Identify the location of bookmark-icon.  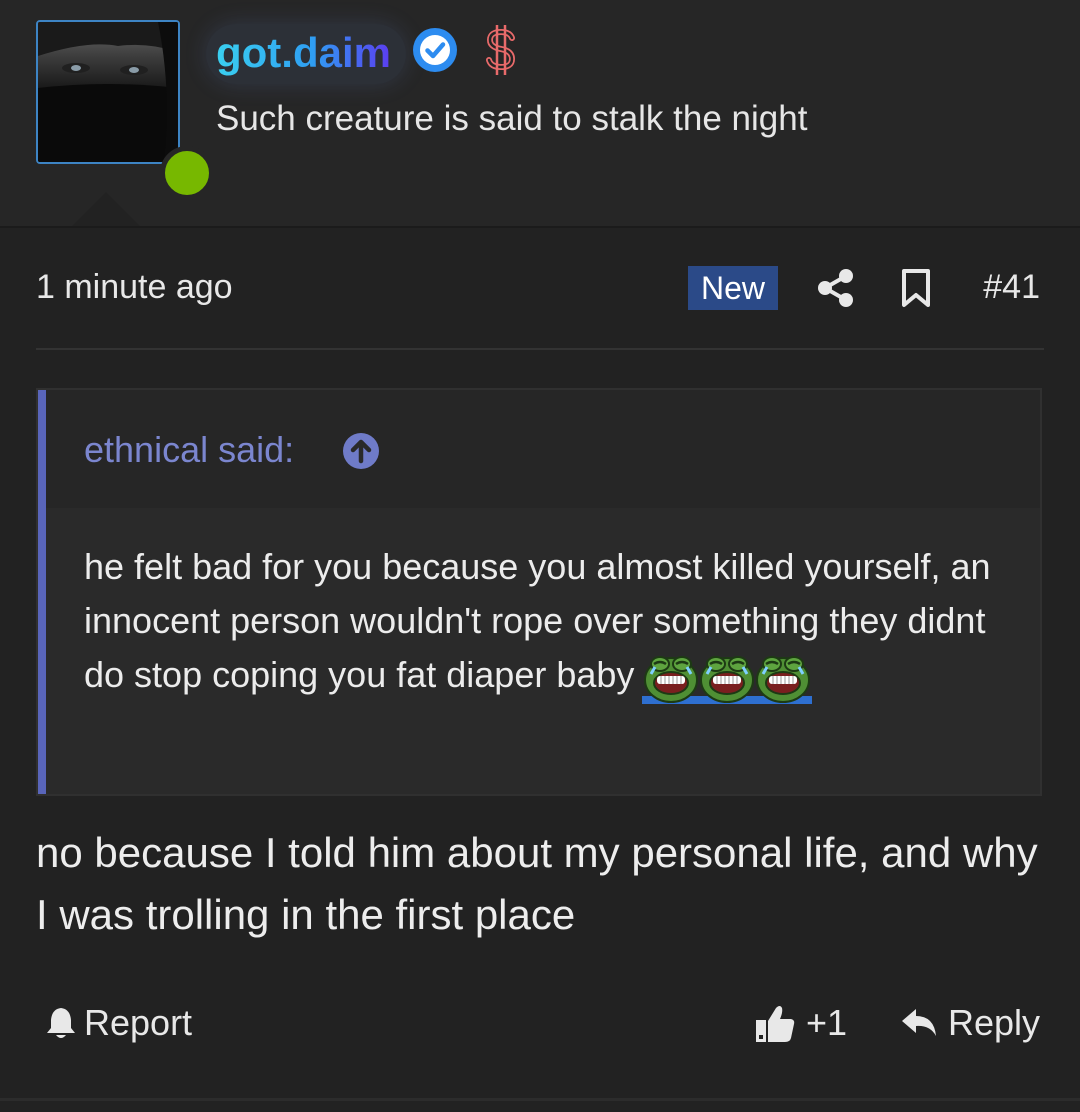
(916, 288).